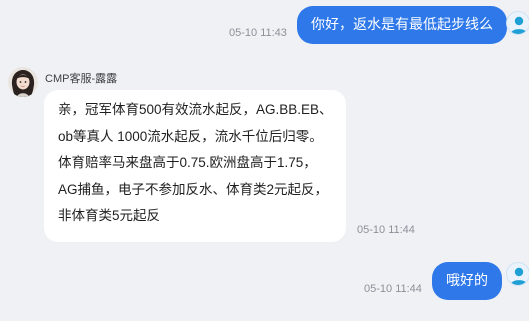  I want to click on user-message-bubble: 哦好的, so click(467, 281).